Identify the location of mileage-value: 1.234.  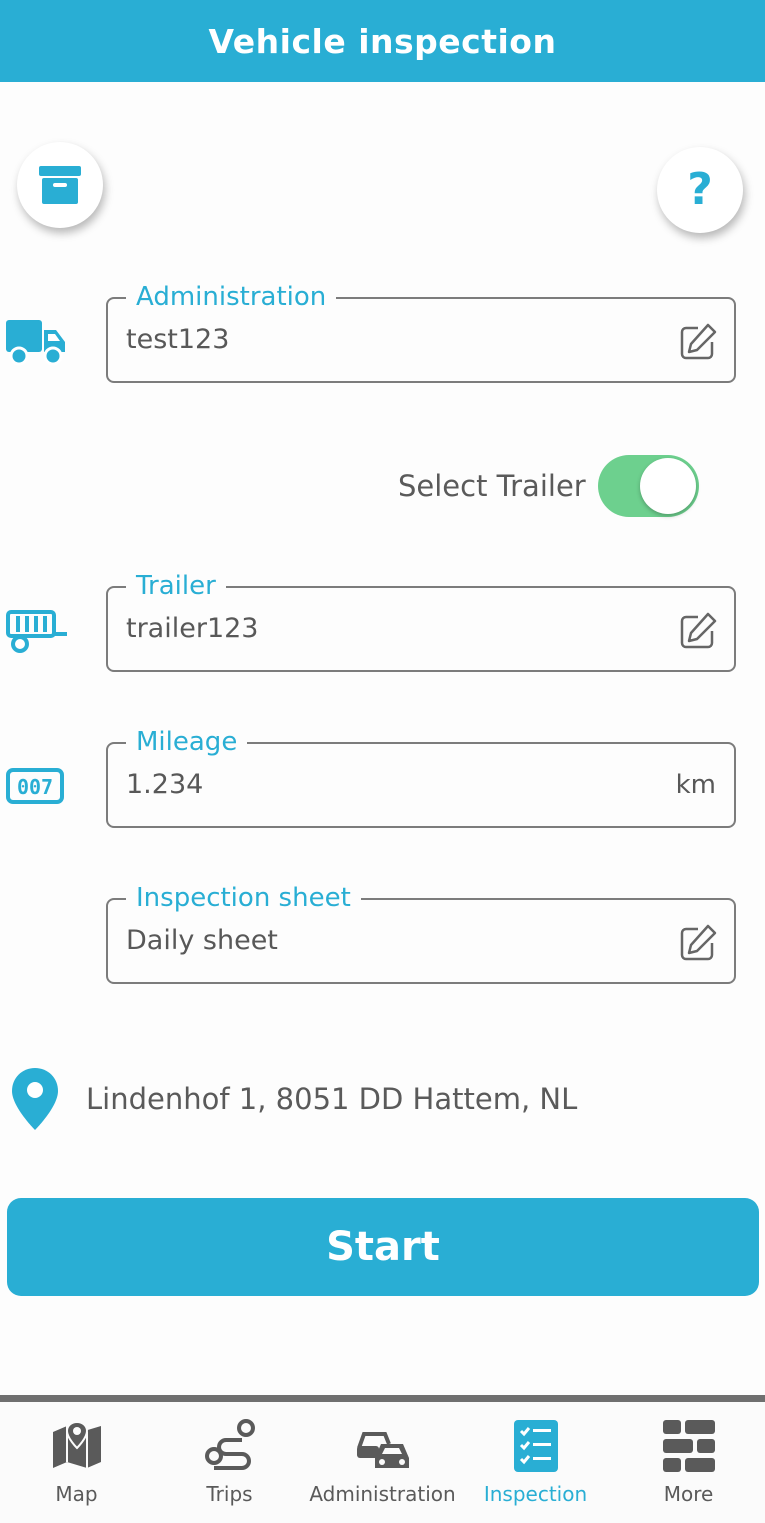
(165, 784).